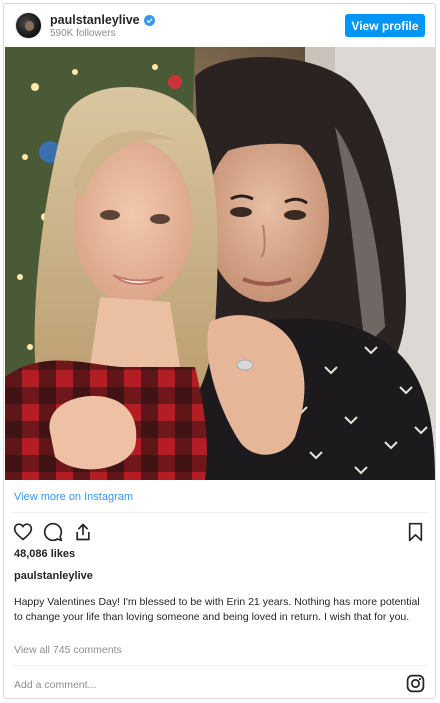  What do you see at coordinates (28, 25) in the screenshot?
I see `avatar` at bounding box center [28, 25].